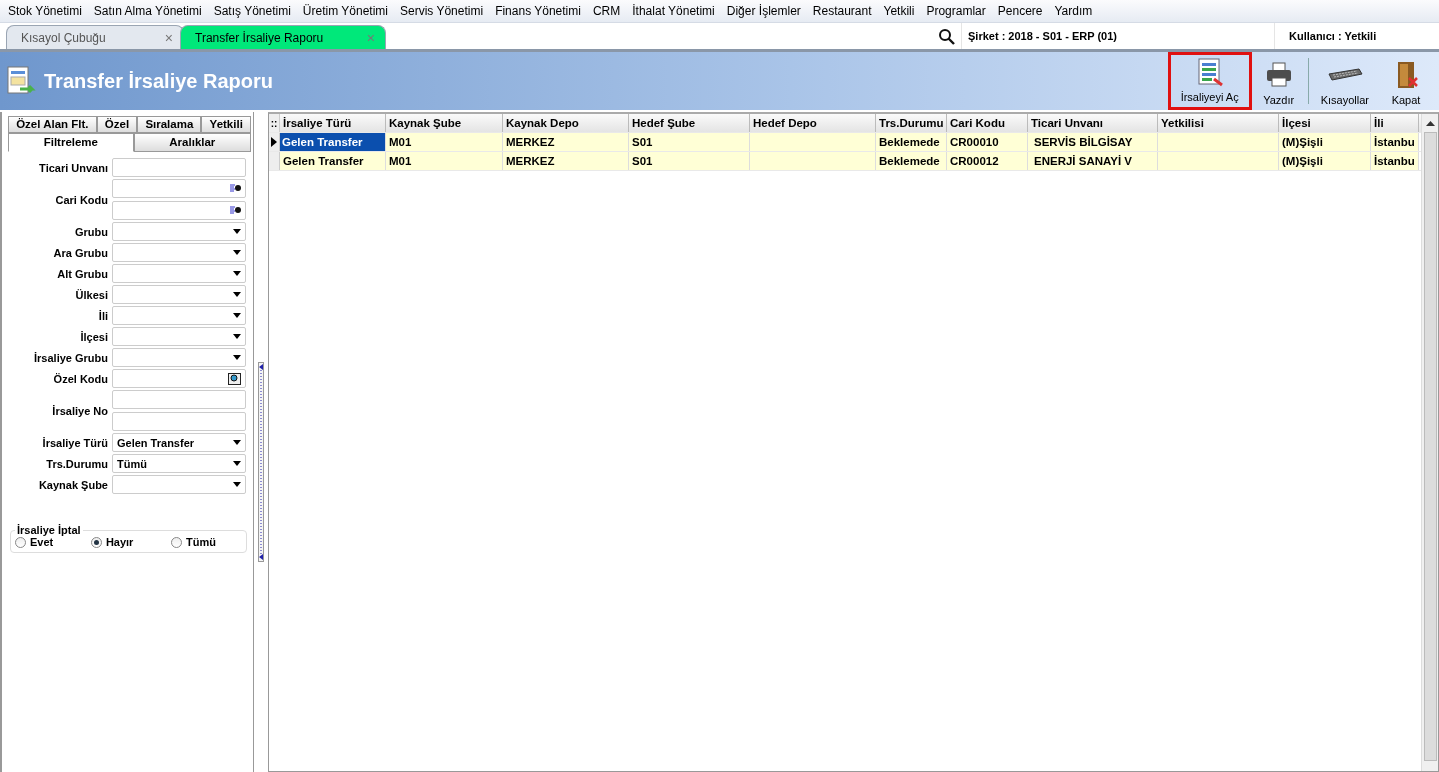  Describe the element at coordinates (673, 11) in the screenshot. I see `menu-item: İthalat Yönetimi` at that location.